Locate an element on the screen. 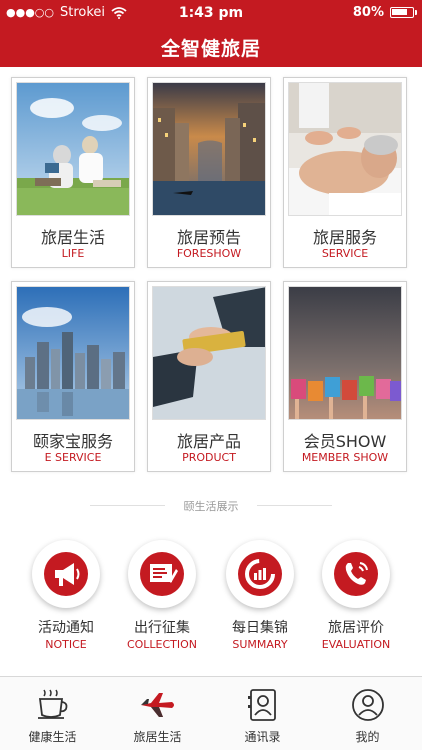  city-skyline-photo is located at coordinates (73, 353).